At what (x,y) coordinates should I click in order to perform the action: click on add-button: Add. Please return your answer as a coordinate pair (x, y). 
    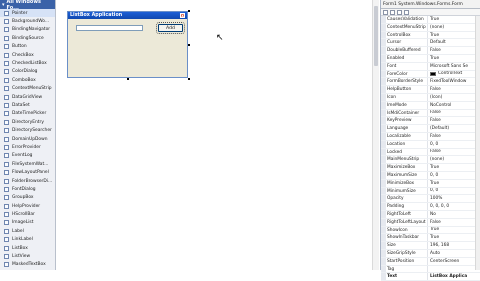
    Looking at the image, I should click on (170, 28).